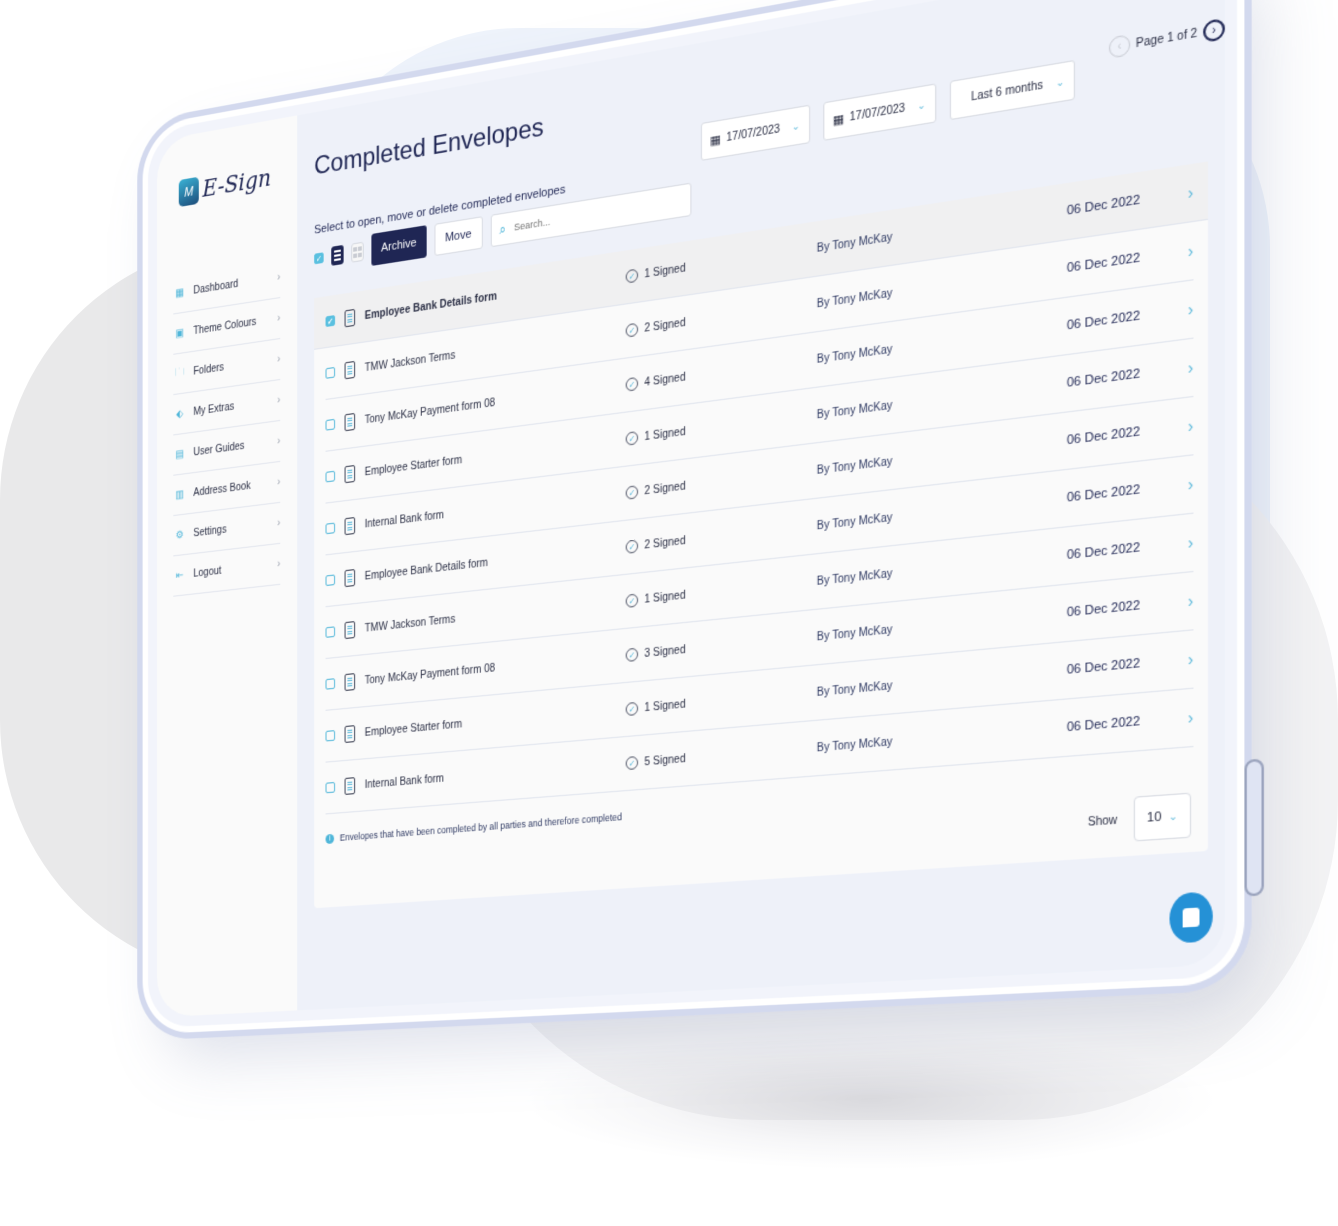 The image size is (1338, 1226). Describe the element at coordinates (214, 409) in the screenshot. I see `sidebar-item-label: My Extras` at that location.